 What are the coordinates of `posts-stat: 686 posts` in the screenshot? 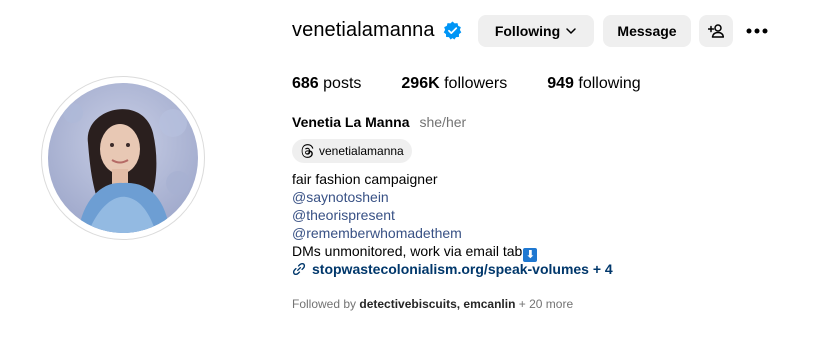 It's located at (326, 84).